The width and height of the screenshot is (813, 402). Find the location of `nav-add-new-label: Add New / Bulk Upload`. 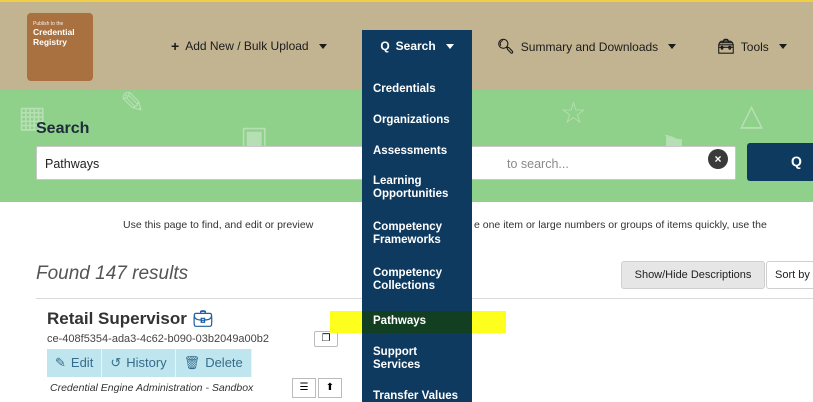

nav-add-new-label: Add New / Bulk Upload is located at coordinates (247, 46).